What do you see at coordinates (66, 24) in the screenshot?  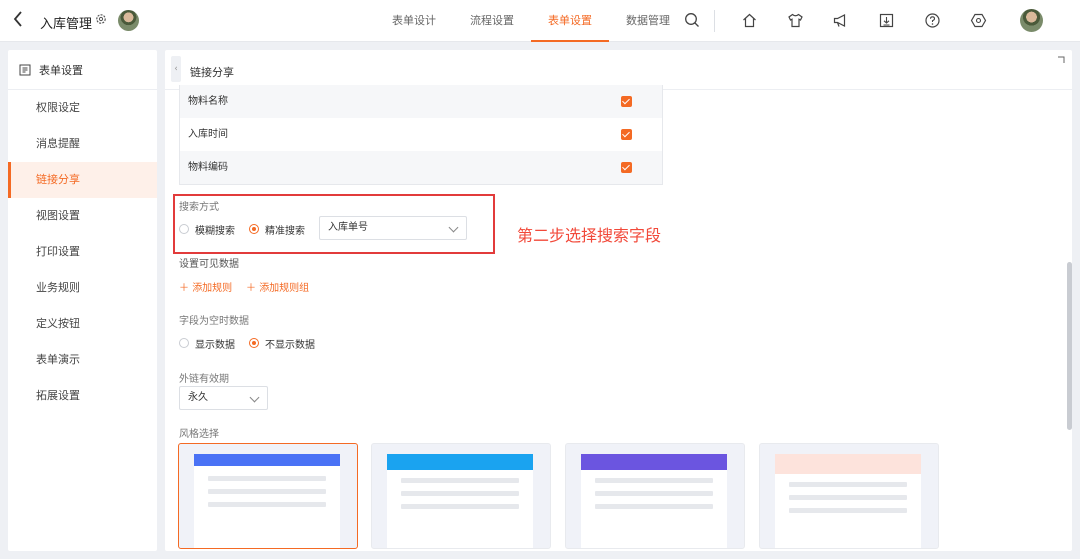 I see `app-title: 入库管理` at bounding box center [66, 24].